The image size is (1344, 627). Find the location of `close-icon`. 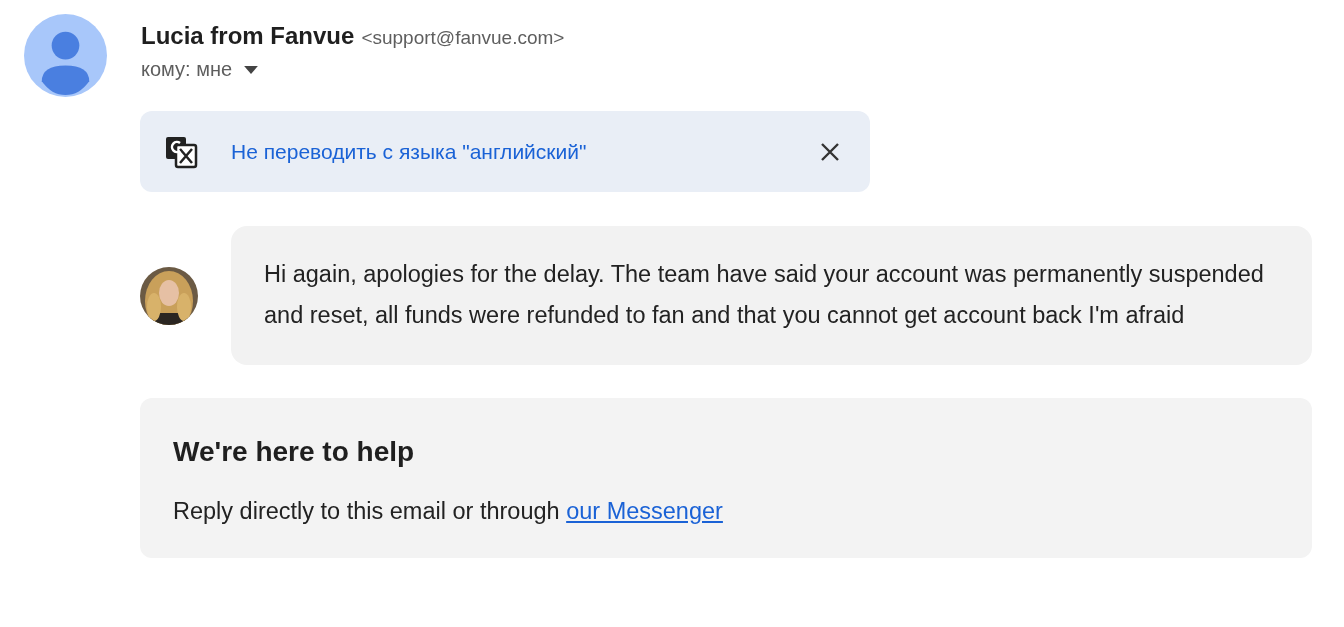

close-icon is located at coordinates (830, 151).